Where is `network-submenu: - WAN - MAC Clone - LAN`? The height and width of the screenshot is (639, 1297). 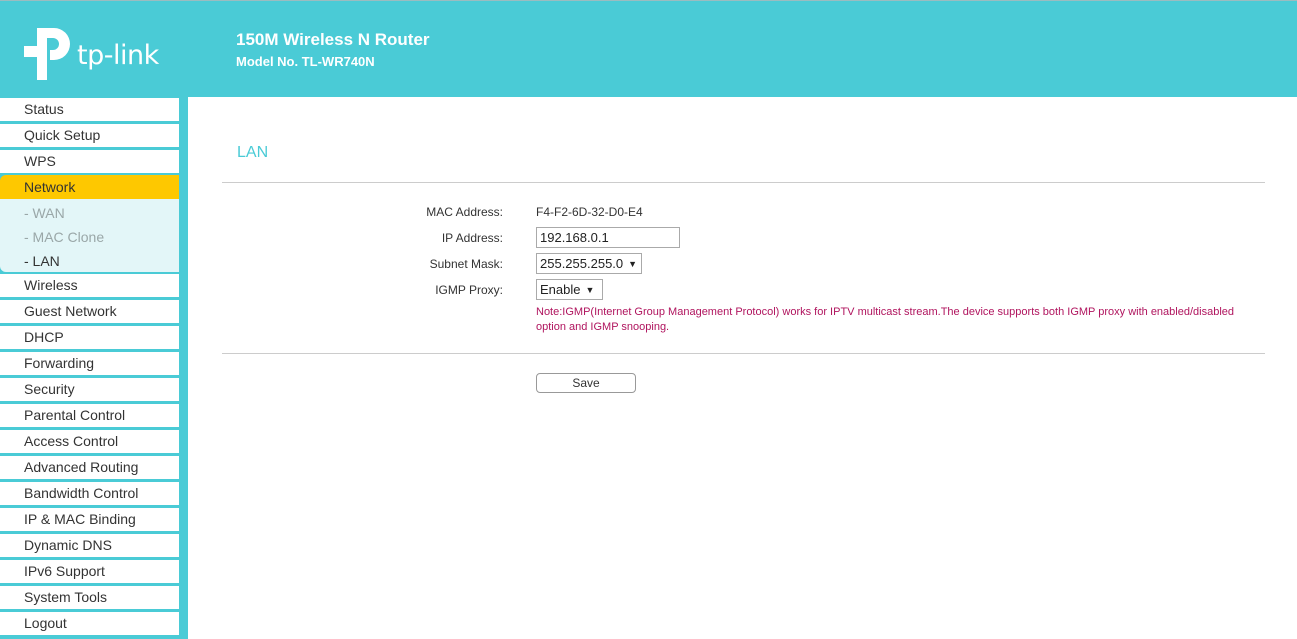 network-submenu: - WAN - MAC Clone - LAN is located at coordinates (89, 235).